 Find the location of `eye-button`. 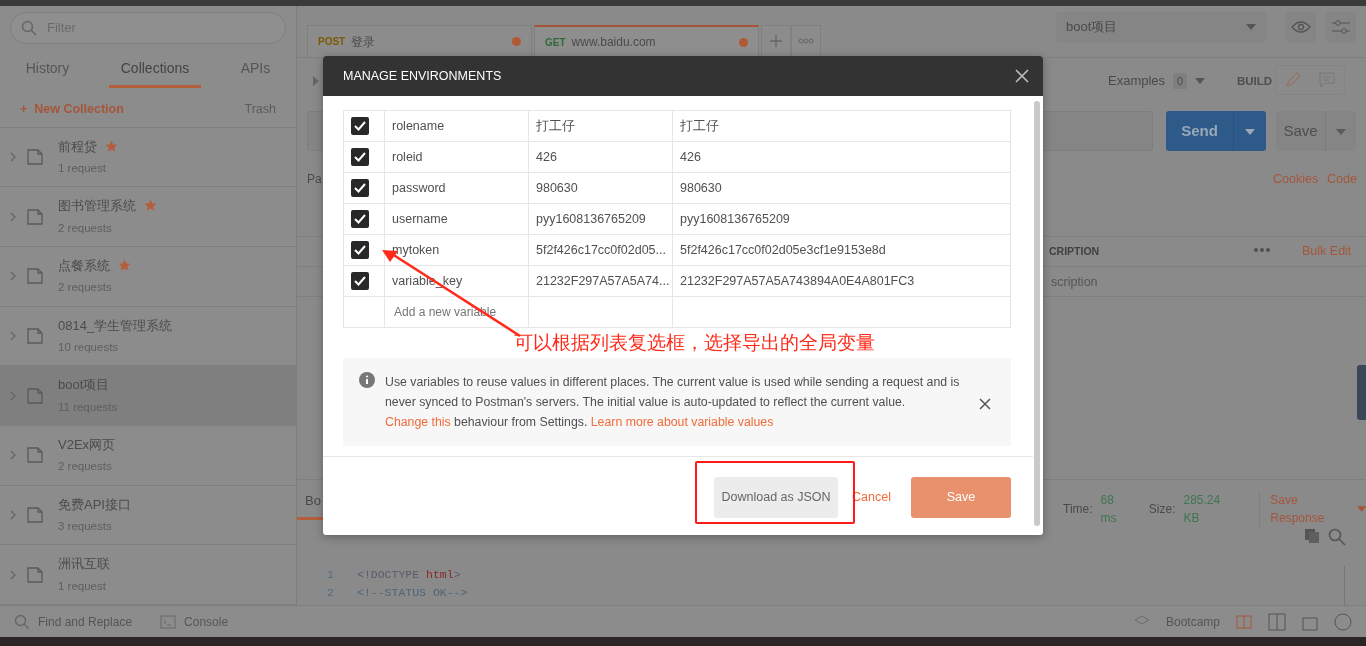

eye-button is located at coordinates (1301, 27).